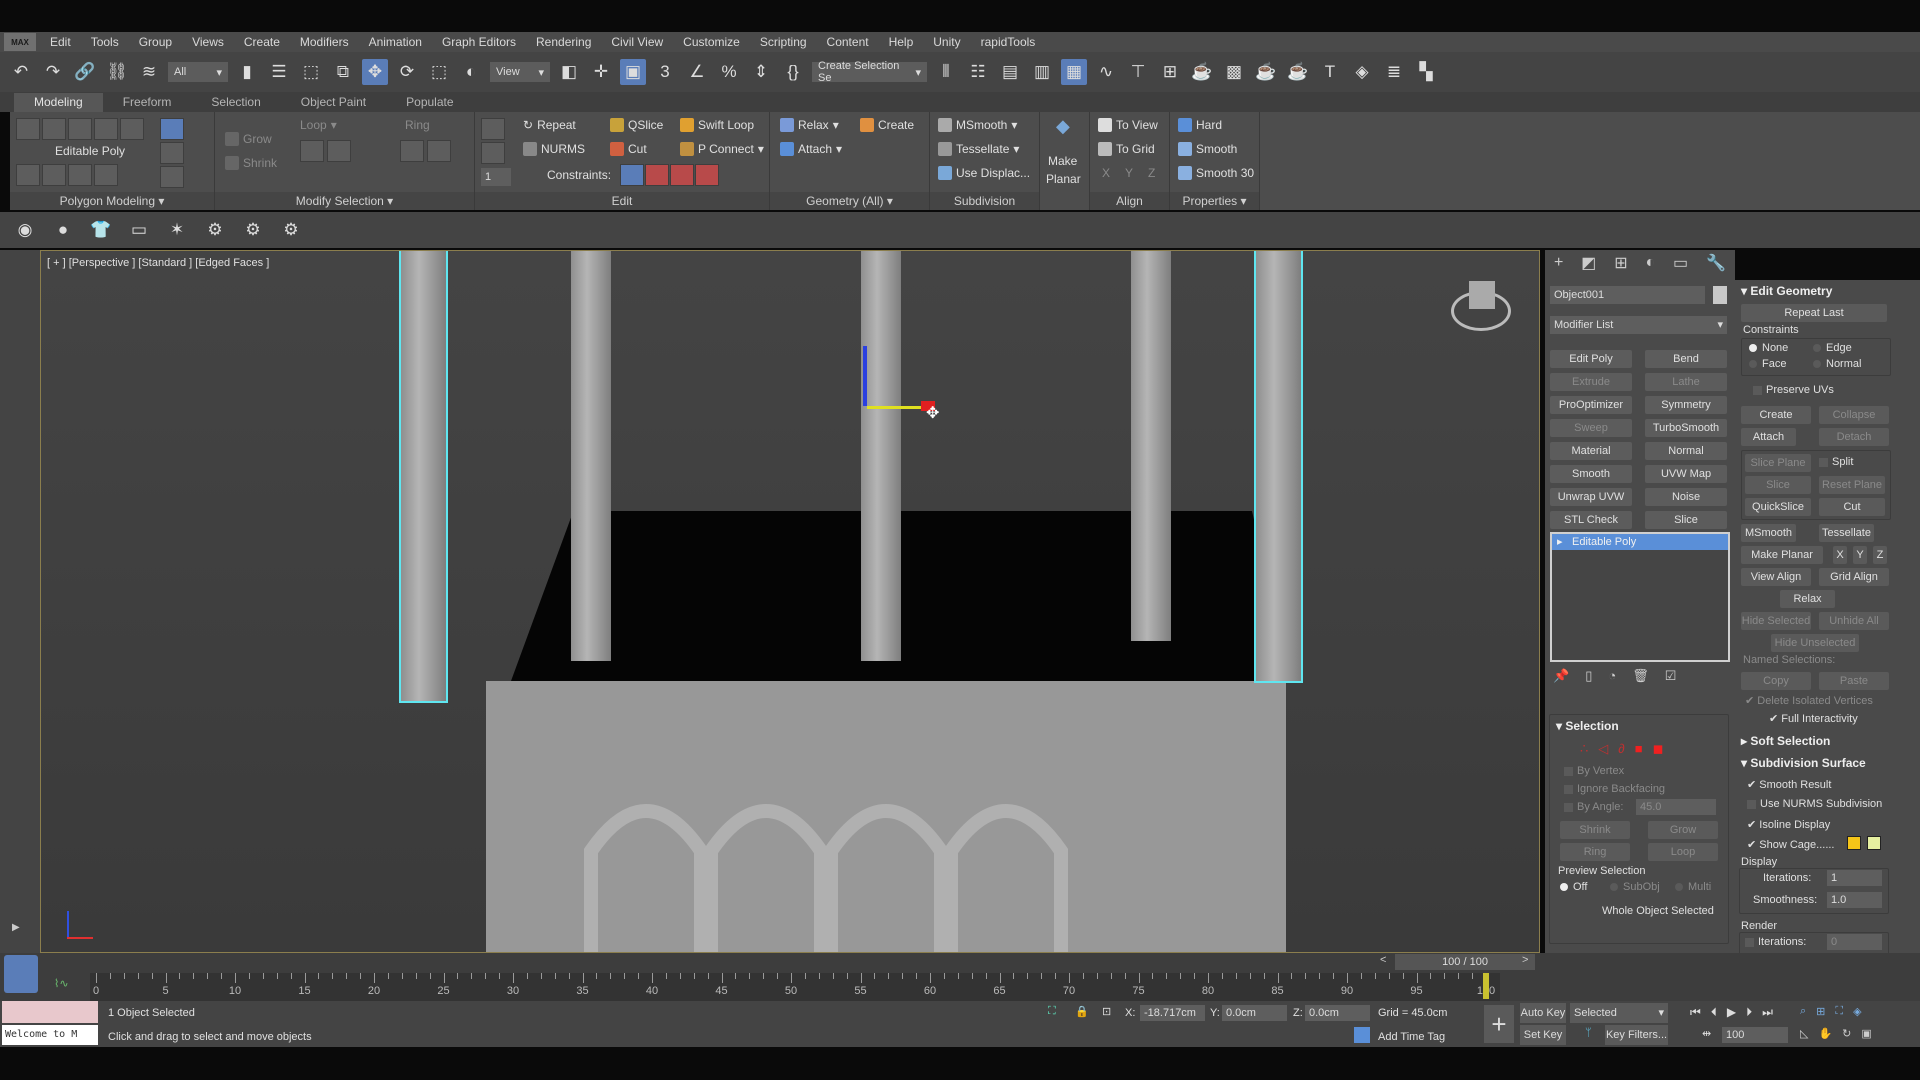 Image resolution: width=1920 pixels, height=1080 pixels. What do you see at coordinates (1411, 1037) in the screenshot?
I see `add-time-tag: Add Time Tag` at bounding box center [1411, 1037].